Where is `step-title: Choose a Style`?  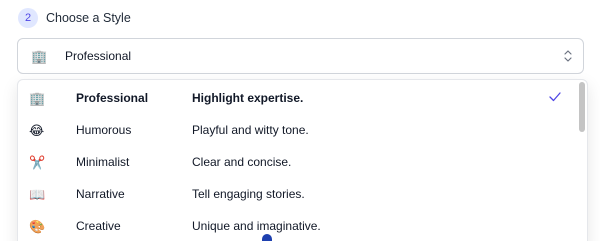 step-title: Choose a Style is located at coordinates (88, 18).